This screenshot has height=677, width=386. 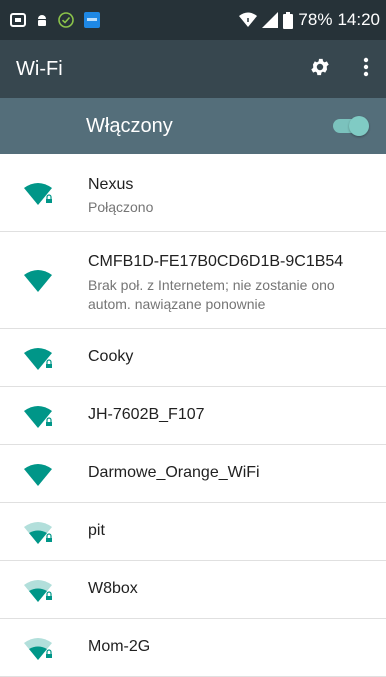 I want to click on screenshot-notification-icon, so click(x=18, y=20).